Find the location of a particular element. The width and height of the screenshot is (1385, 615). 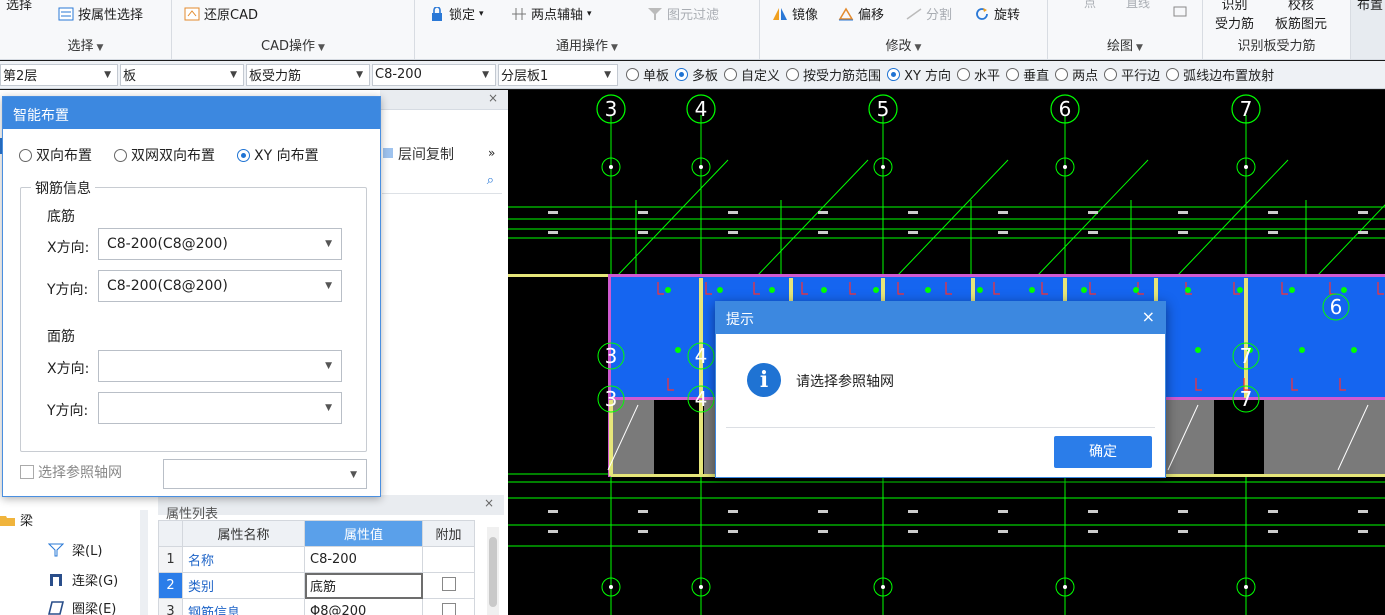

layer-select: 分层板1 ▼ is located at coordinates (558, 74).